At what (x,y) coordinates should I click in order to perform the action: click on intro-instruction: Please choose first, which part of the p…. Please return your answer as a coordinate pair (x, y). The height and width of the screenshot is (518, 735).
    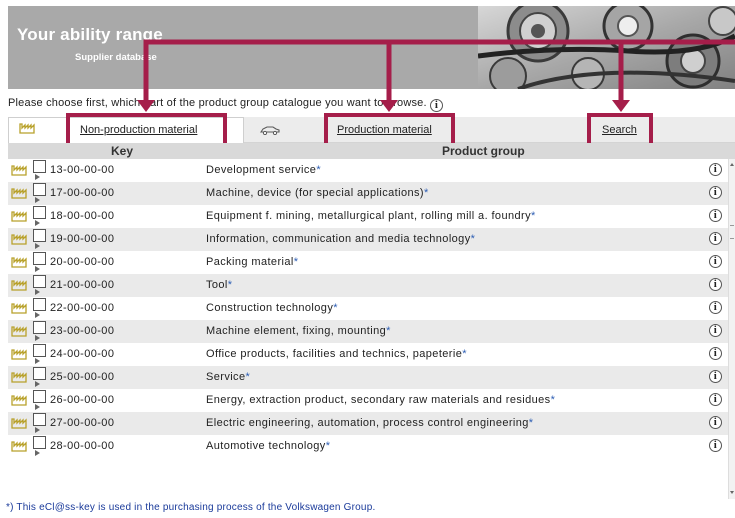
    Looking at the image, I should click on (226, 104).